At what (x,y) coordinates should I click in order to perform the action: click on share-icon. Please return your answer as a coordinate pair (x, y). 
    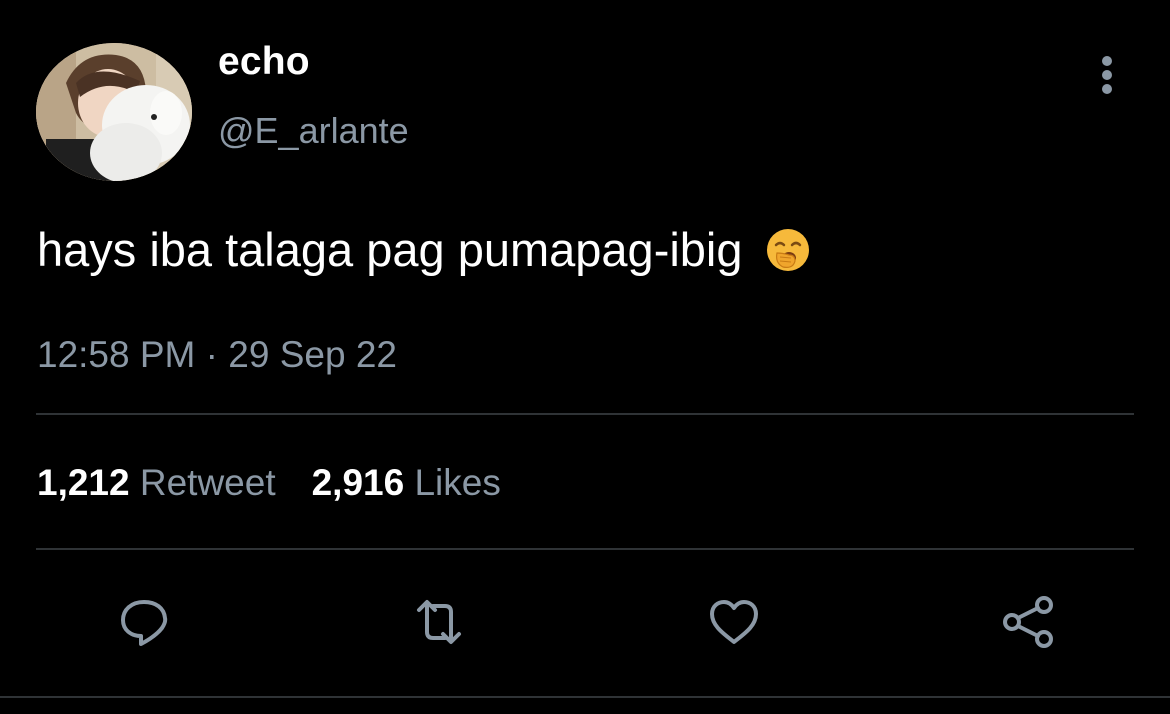
    Looking at the image, I should click on (1028, 622).